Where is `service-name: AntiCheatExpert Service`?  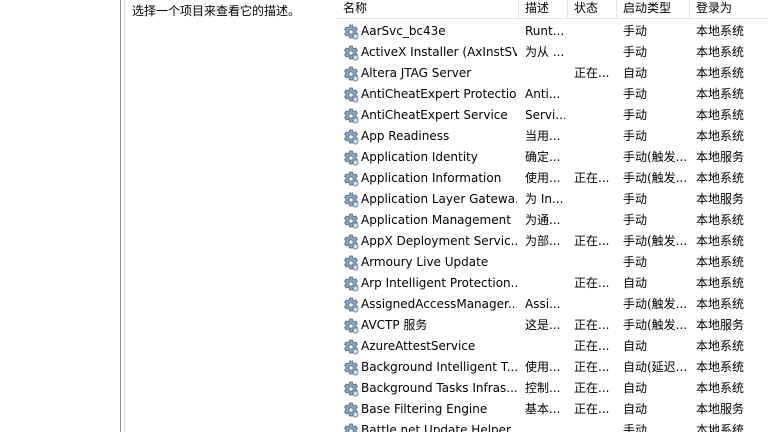 service-name: AntiCheatExpert Service is located at coordinates (434, 115).